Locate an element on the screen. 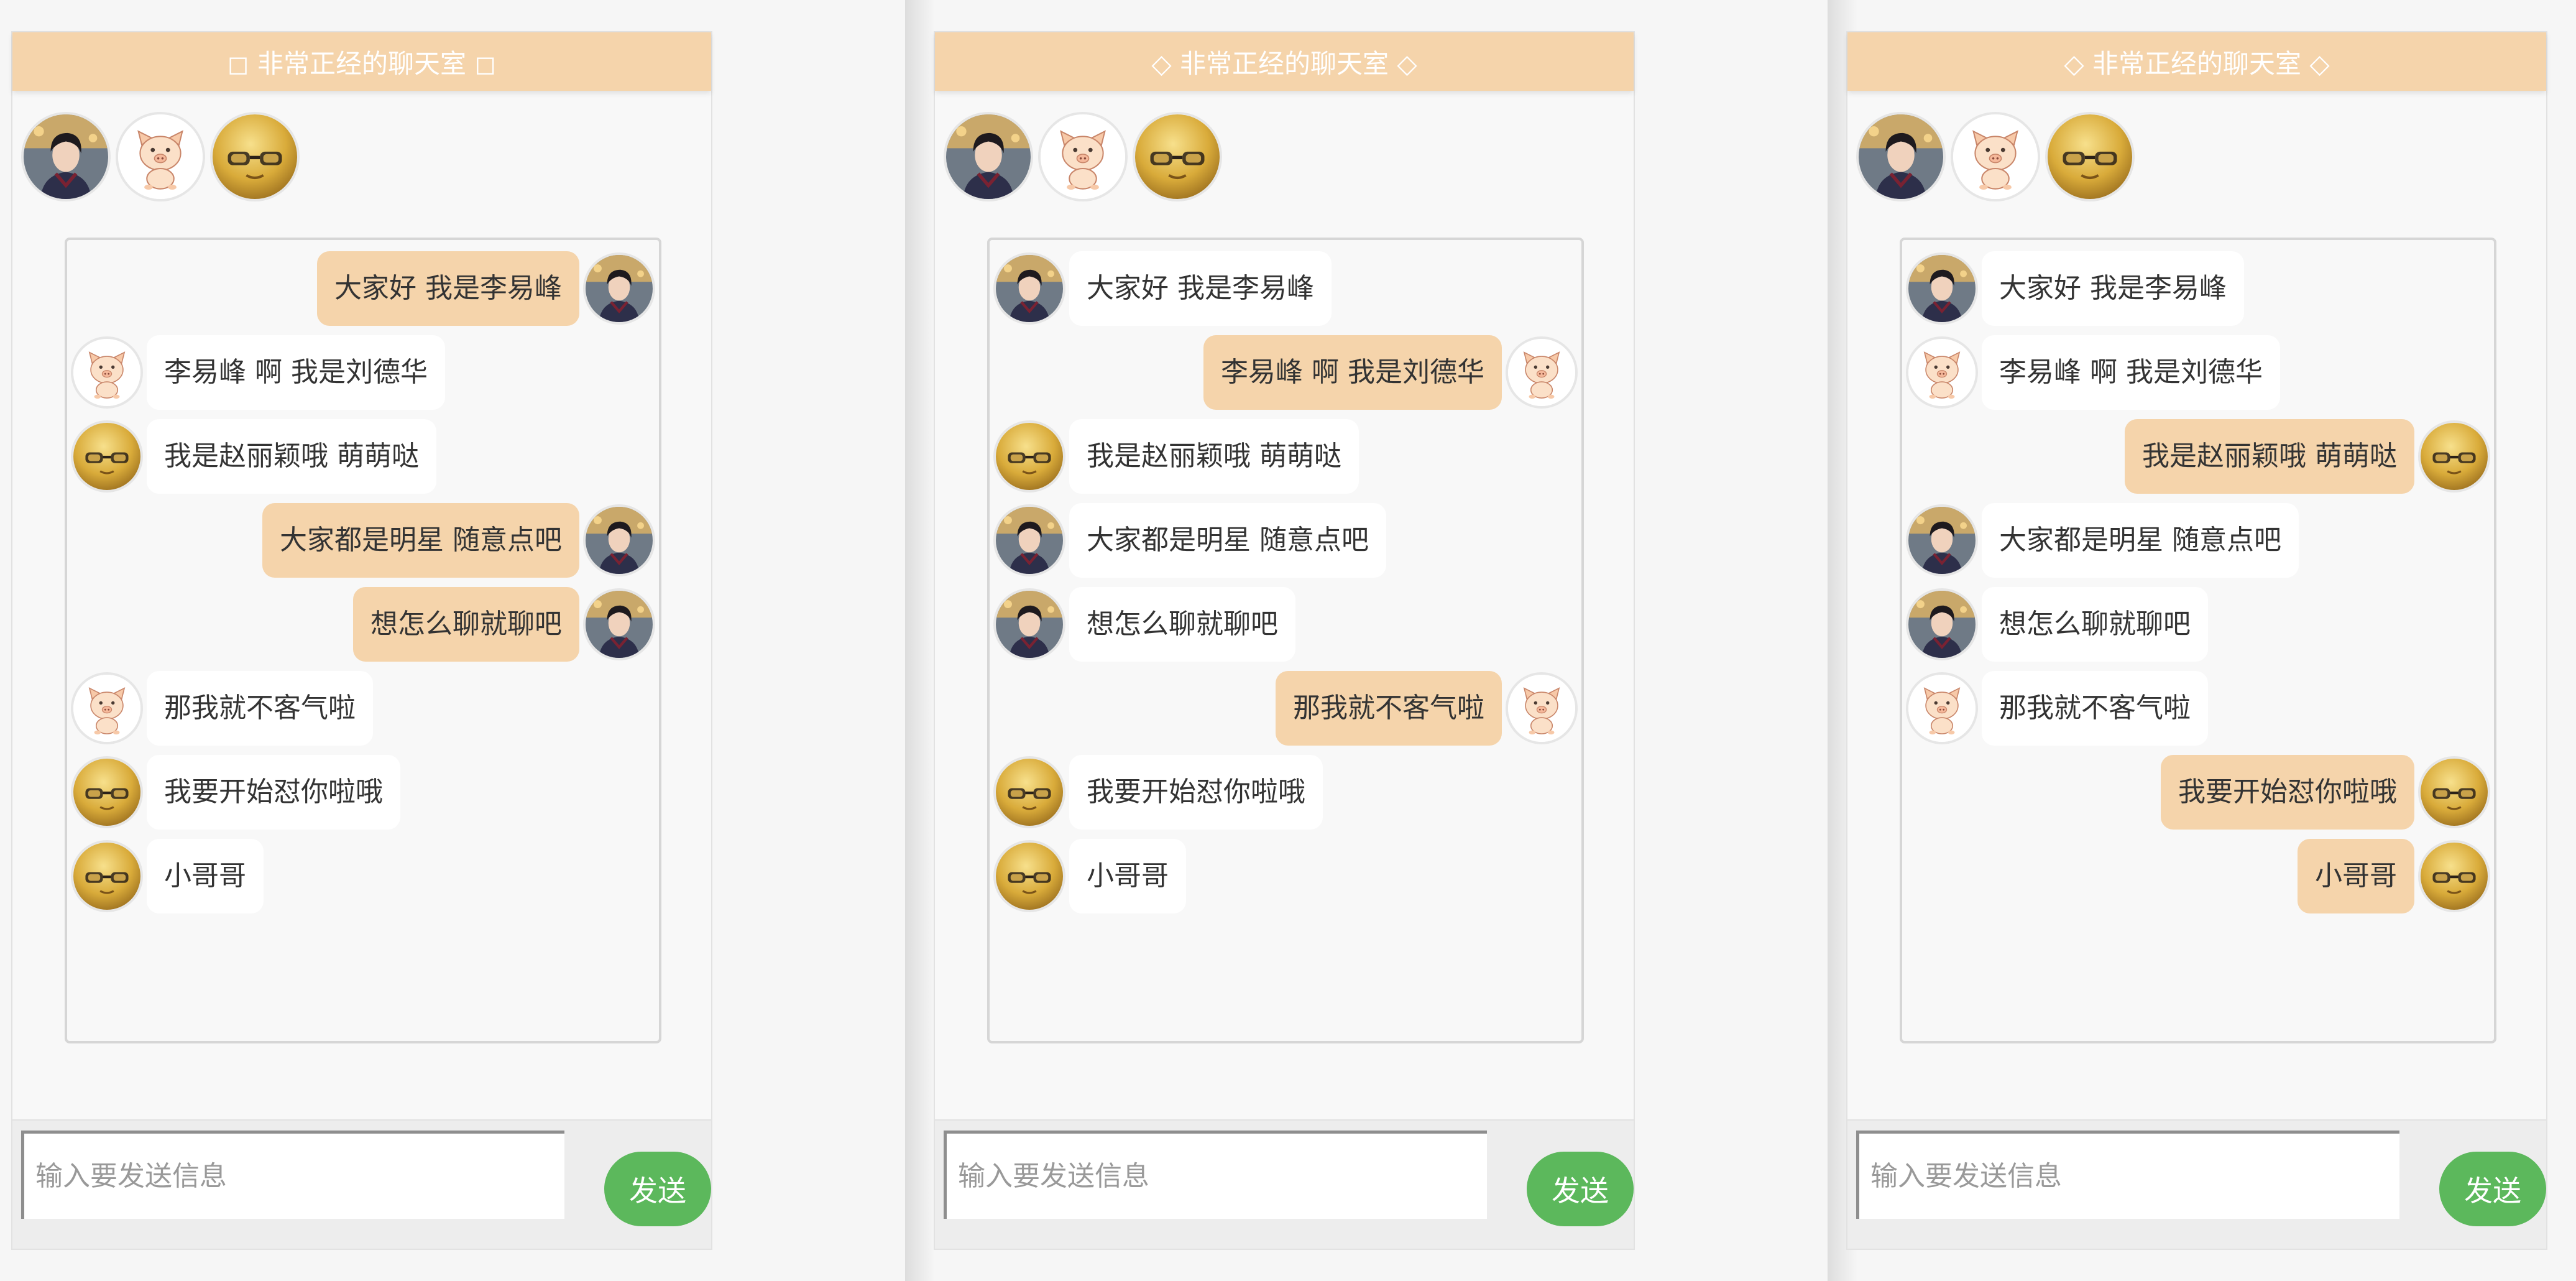 The width and height of the screenshot is (2576, 1281). chat-room-title: ◇ 非常正经的聊天室 ◇ is located at coordinates (2196, 61).